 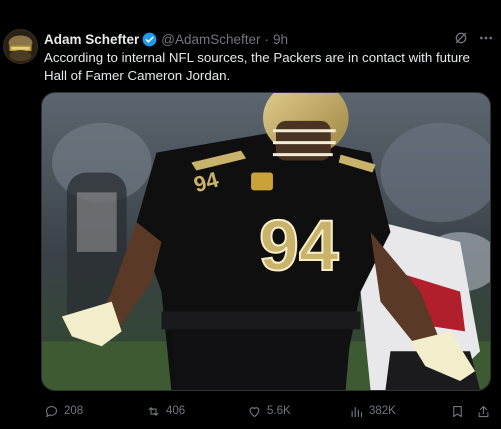 I want to click on tweet-header: Adam Schefter @AdamSchefter · 9h, so click(x=166, y=39).